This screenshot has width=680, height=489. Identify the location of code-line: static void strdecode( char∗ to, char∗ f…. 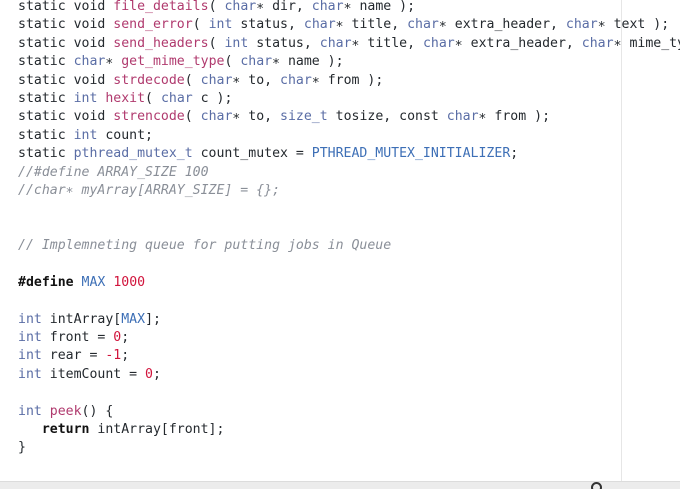
(349, 81).